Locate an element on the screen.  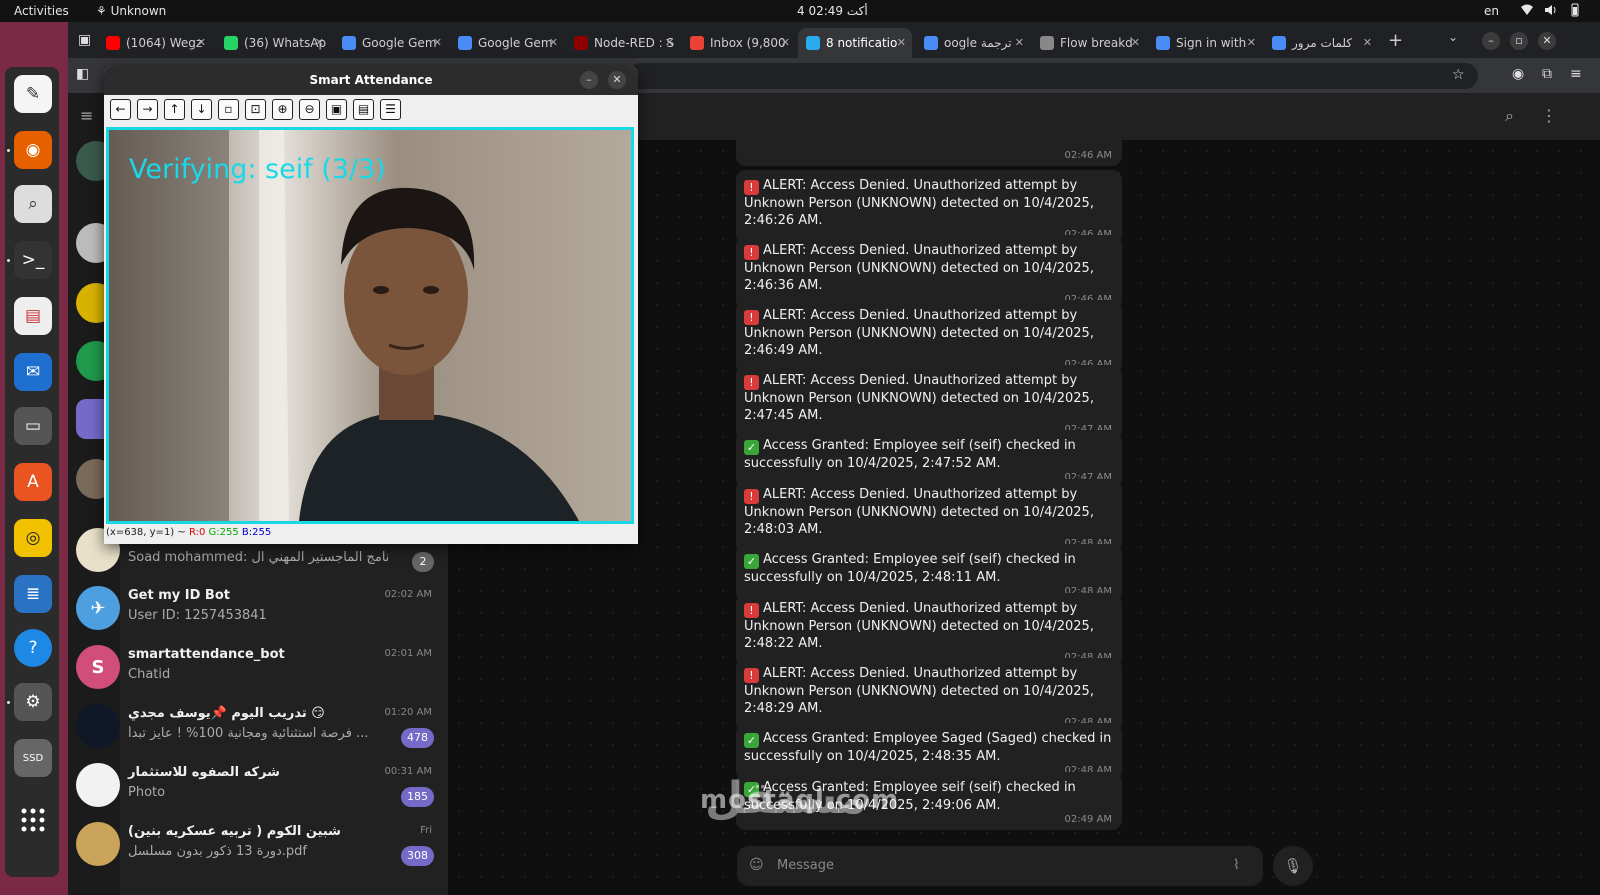
browser-tab: (1064) Wegz ✕ is located at coordinates (155, 43).